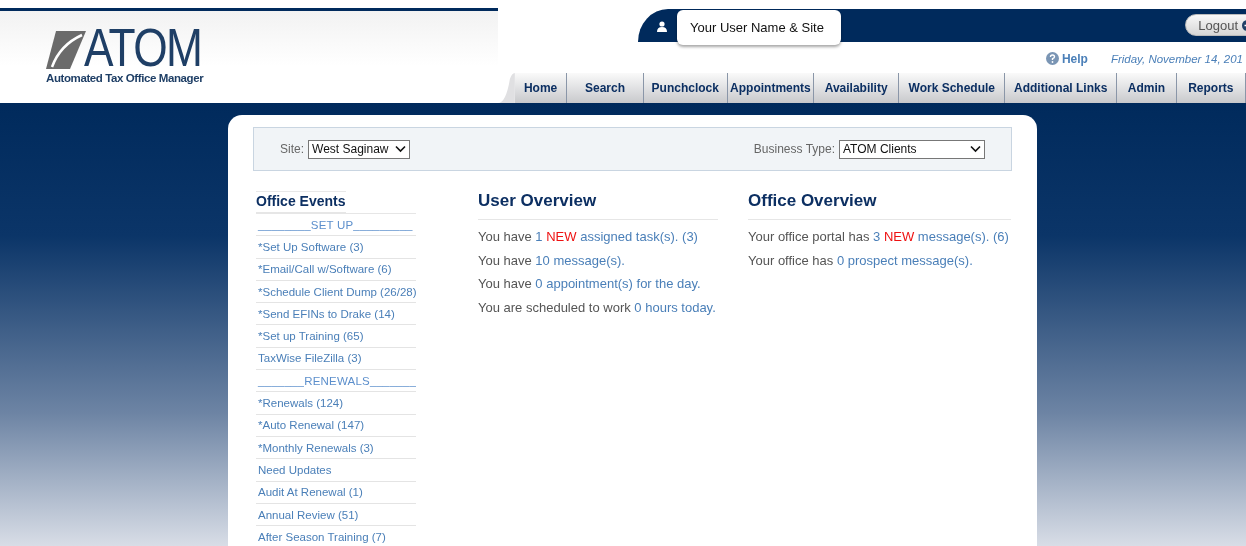  I want to click on overview-link: 0 hours today., so click(675, 307).